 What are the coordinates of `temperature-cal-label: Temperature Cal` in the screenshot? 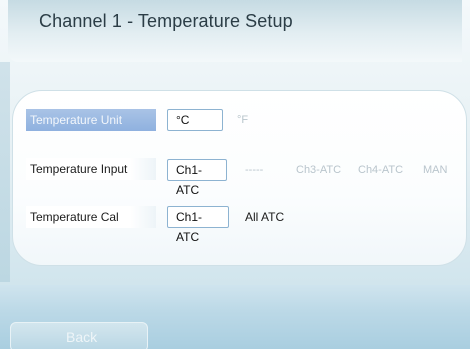 It's located at (91, 217).